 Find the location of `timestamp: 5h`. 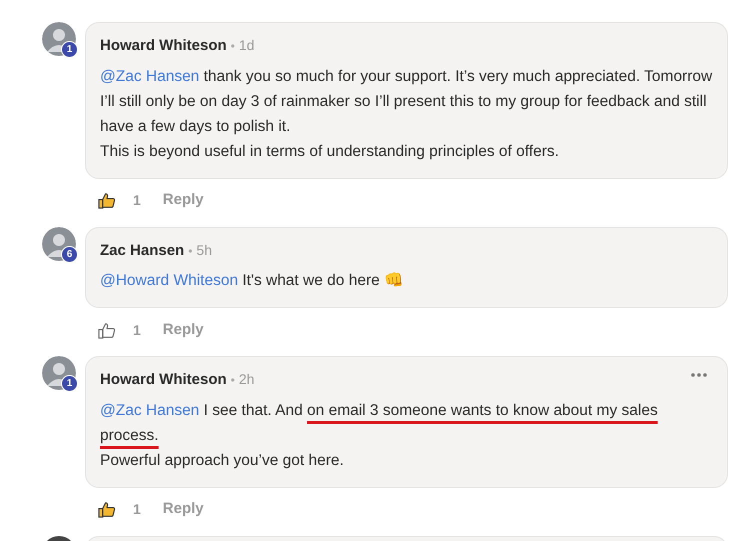

timestamp: 5h is located at coordinates (204, 250).